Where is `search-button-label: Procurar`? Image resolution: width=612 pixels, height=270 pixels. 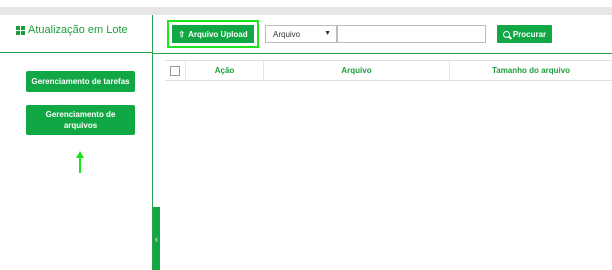
search-button-label: Procurar is located at coordinates (529, 34).